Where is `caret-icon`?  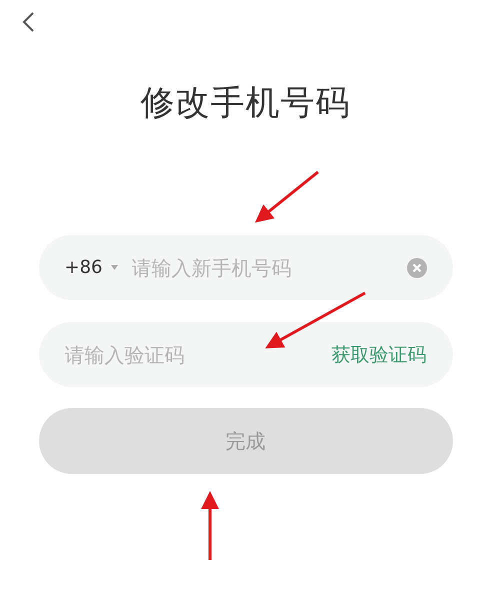 caret-icon is located at coordinates (114, 267).